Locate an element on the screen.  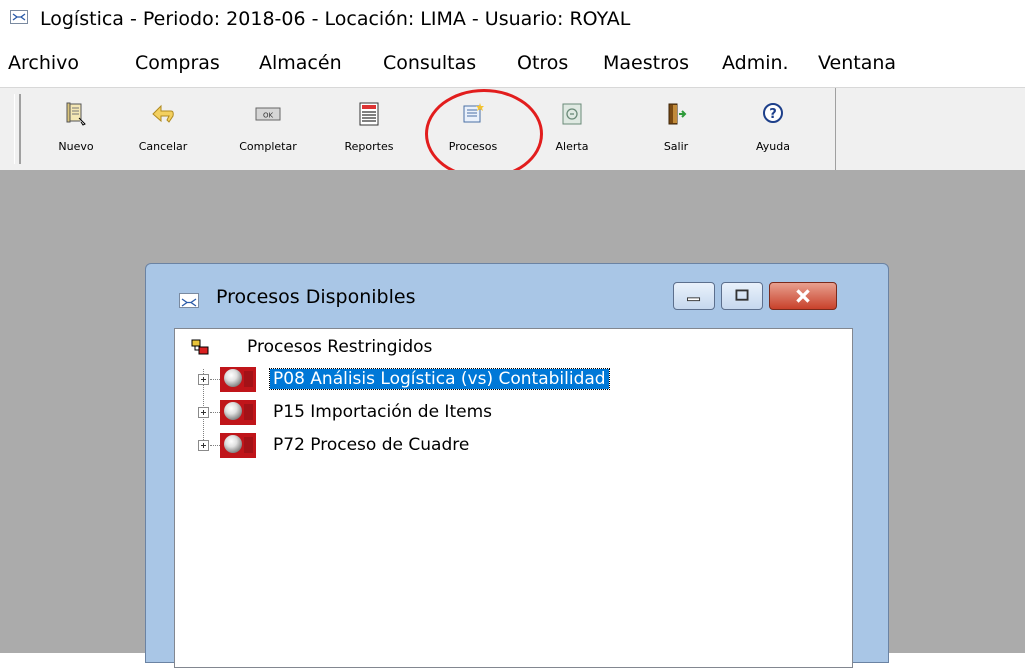
folder-tree-icon is located at coordinates (200, 347).